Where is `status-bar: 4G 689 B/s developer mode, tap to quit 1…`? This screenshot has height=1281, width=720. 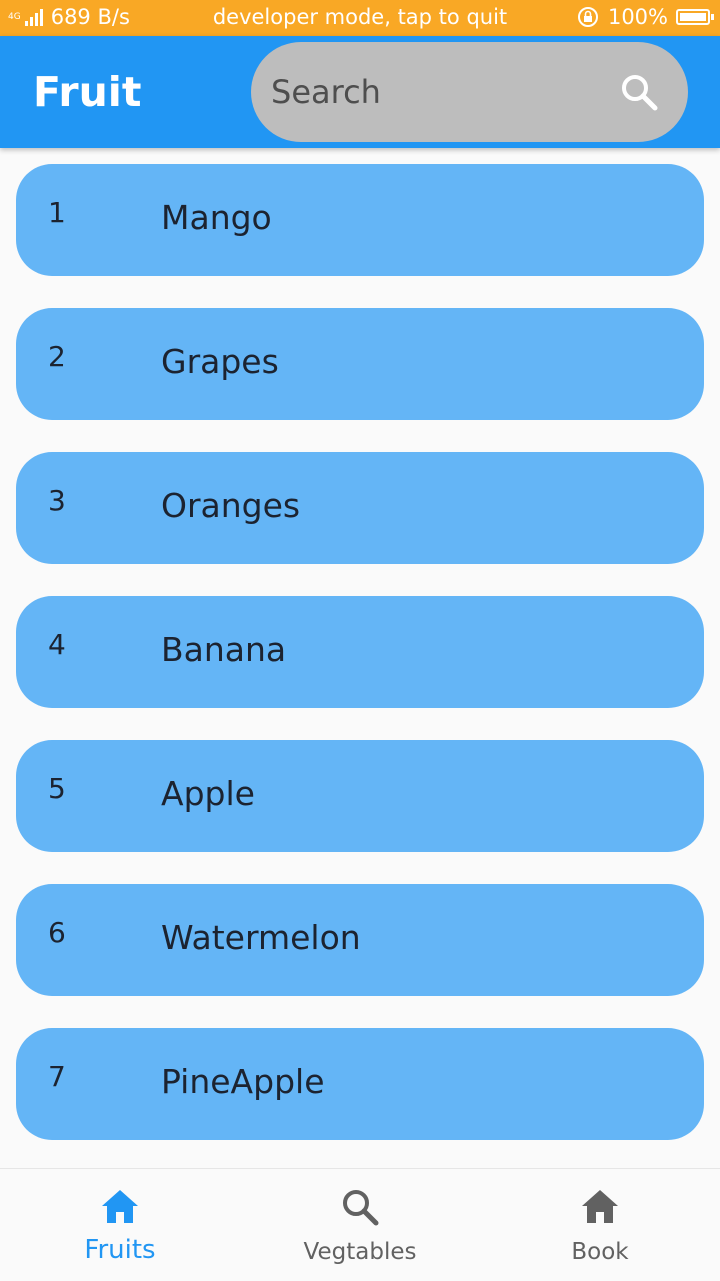
status-bar: 4G 689 B/s developer mode, tap to quit 1… is located at coordinates (360, 18).